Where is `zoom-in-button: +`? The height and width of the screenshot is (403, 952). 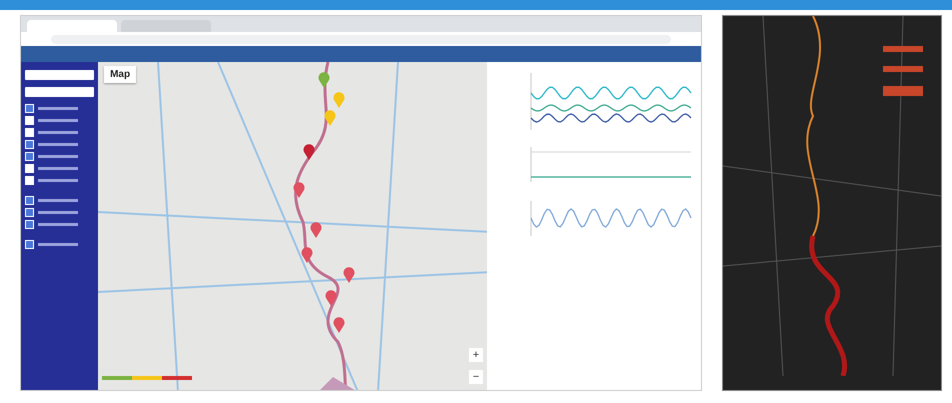
zoom-in-button: + is located at coordinates (476, 355).